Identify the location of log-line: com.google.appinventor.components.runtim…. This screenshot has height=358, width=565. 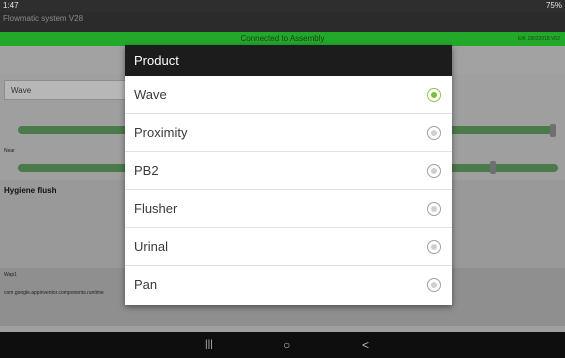
(54, 293).